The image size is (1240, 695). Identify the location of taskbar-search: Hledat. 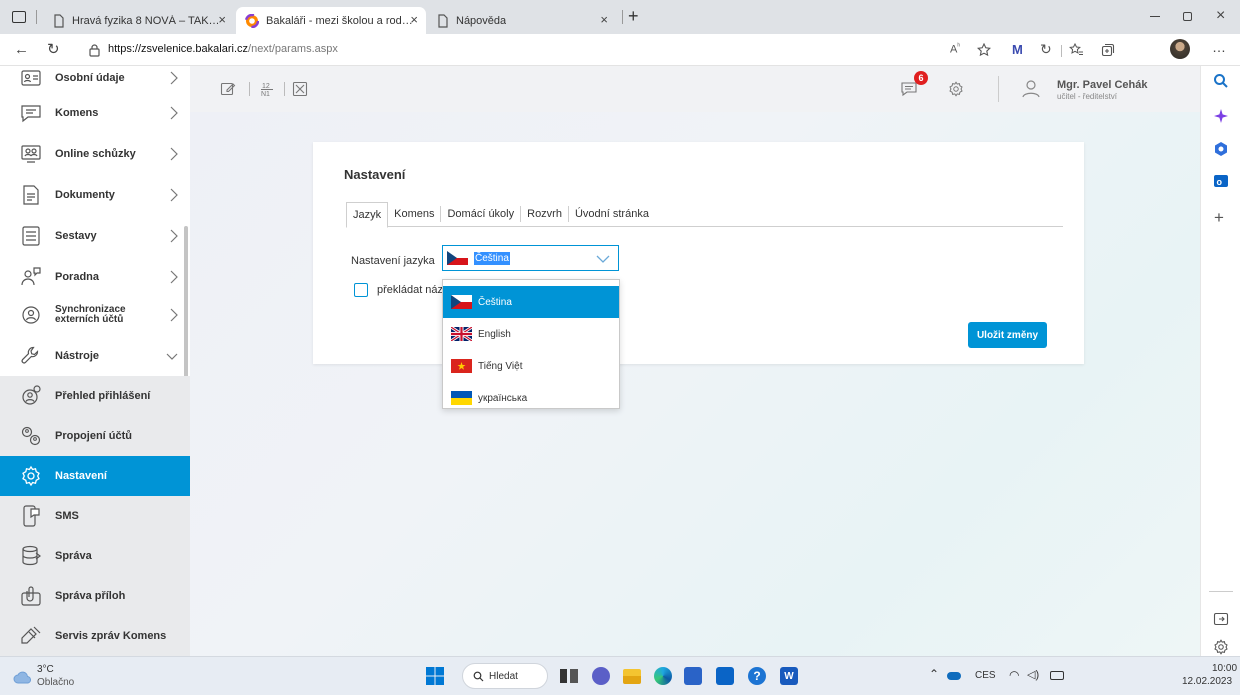
(505, 676).